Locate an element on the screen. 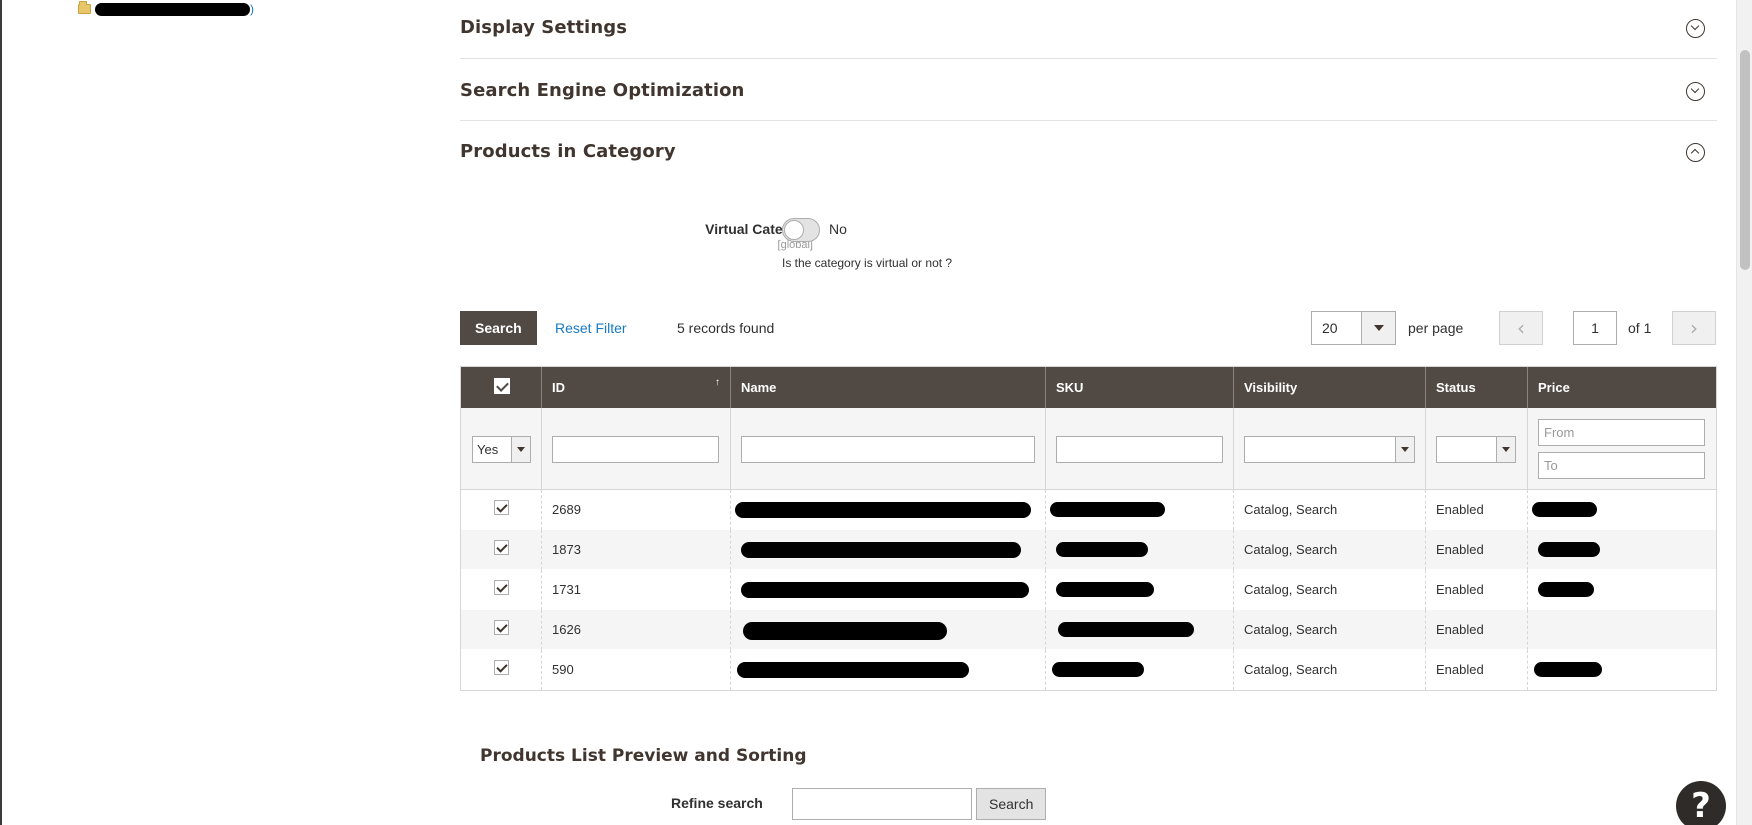 Image resolution: width=1752 pixels, height=825 pixels. sort-asc-icon: ↑ is located at coordinates (717, 382).